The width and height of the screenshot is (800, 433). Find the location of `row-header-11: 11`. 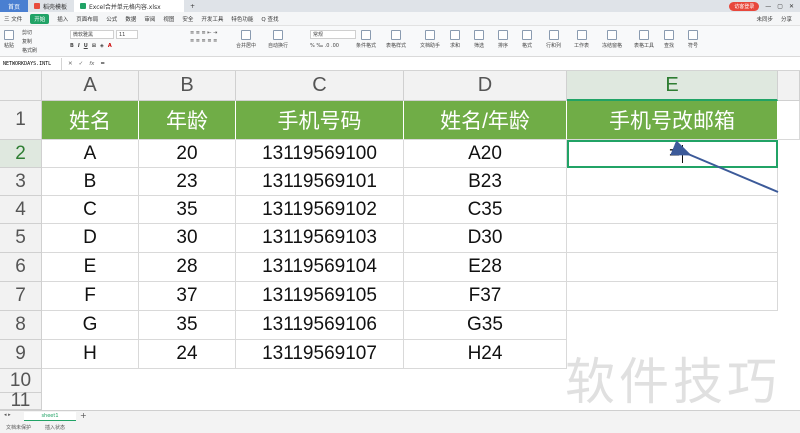

row-header-11: 11 is located at coordinates (21, 400).